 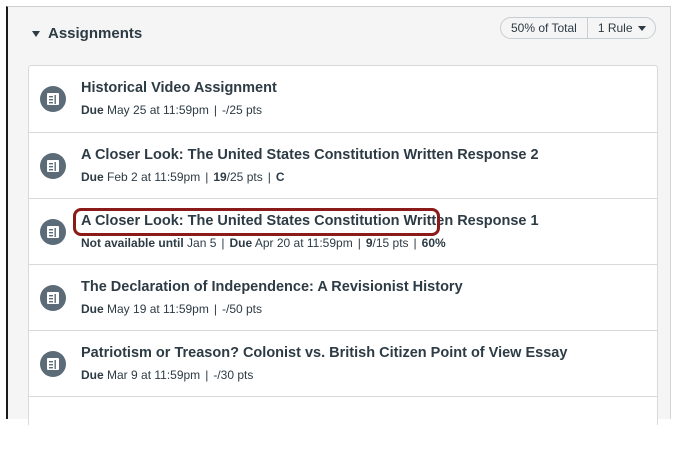 What do you see at coordinates (641, 28) in the screenshot?
I see `chevron-down-icon` at bounding box center [641, 28].